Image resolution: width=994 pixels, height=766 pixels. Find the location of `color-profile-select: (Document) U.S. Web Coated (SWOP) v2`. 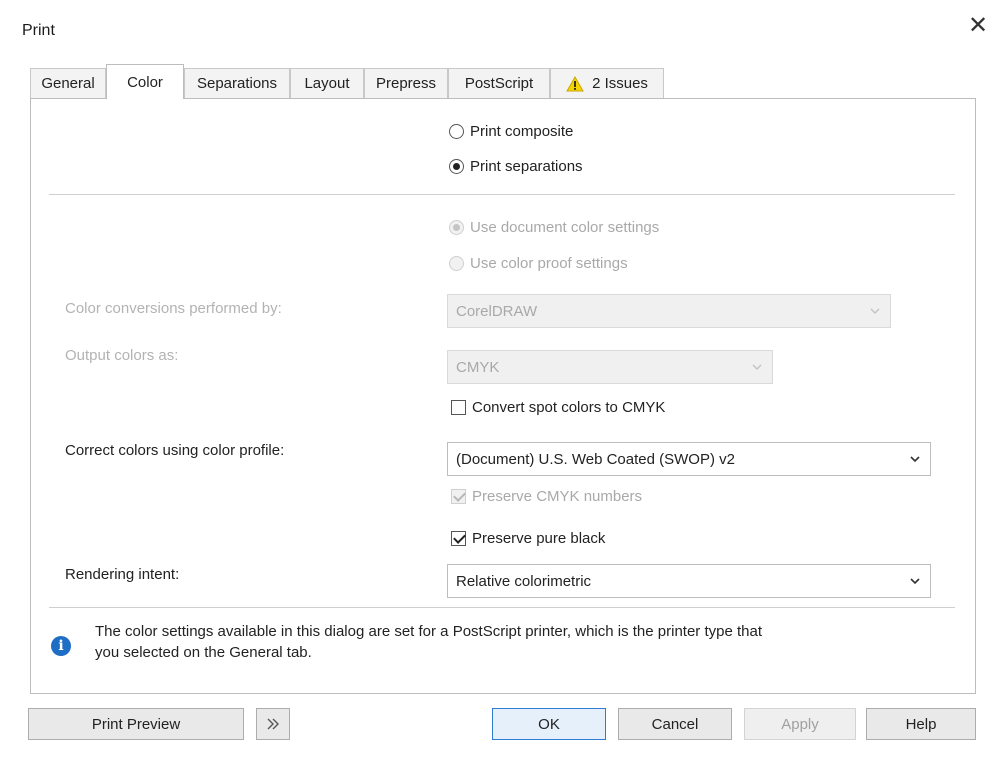

color-profile-select: (Document) U.S. Web Coated (SWOP) v2 is located at coordinates (689, 459).